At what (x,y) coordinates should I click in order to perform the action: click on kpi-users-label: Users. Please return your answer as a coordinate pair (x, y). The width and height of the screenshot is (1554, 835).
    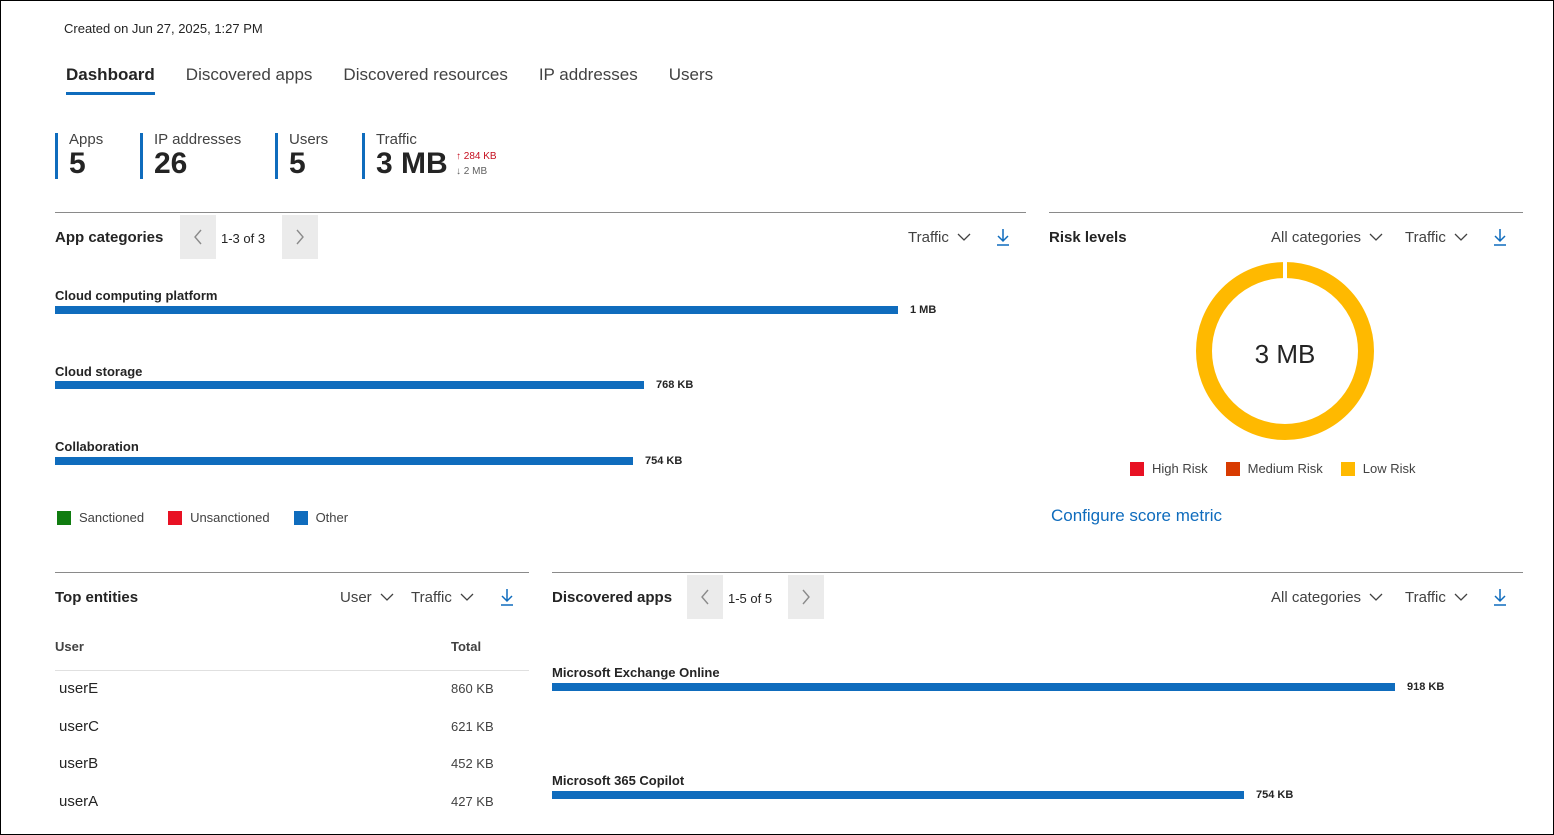
    Looking at the image, I should click on (309, 139).